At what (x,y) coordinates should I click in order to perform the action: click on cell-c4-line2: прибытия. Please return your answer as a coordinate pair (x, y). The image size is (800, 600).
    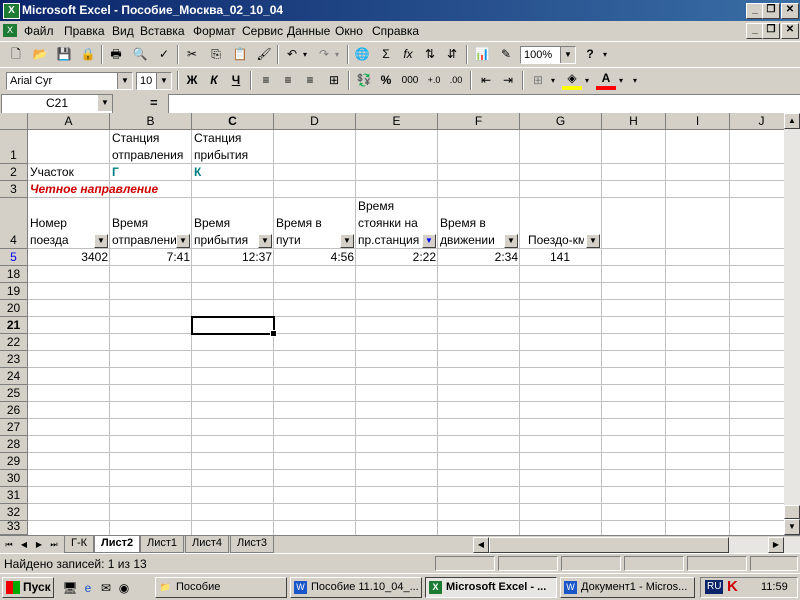
    Looking at the image, I should click on (221, 240).